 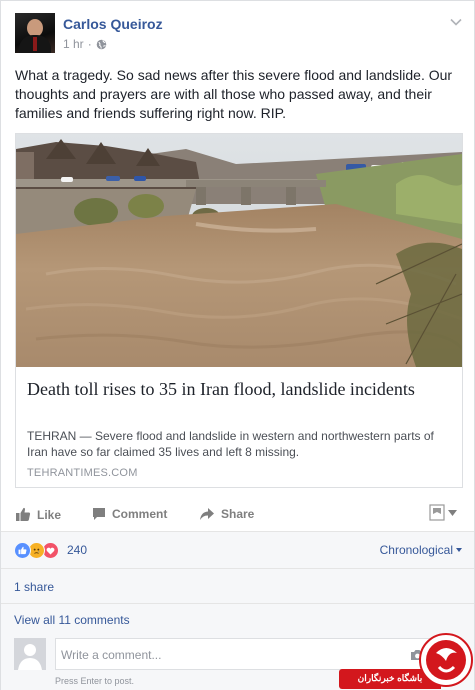 I want to click on reactions-bar: 240 Chronological, so click(x=237, y=550).